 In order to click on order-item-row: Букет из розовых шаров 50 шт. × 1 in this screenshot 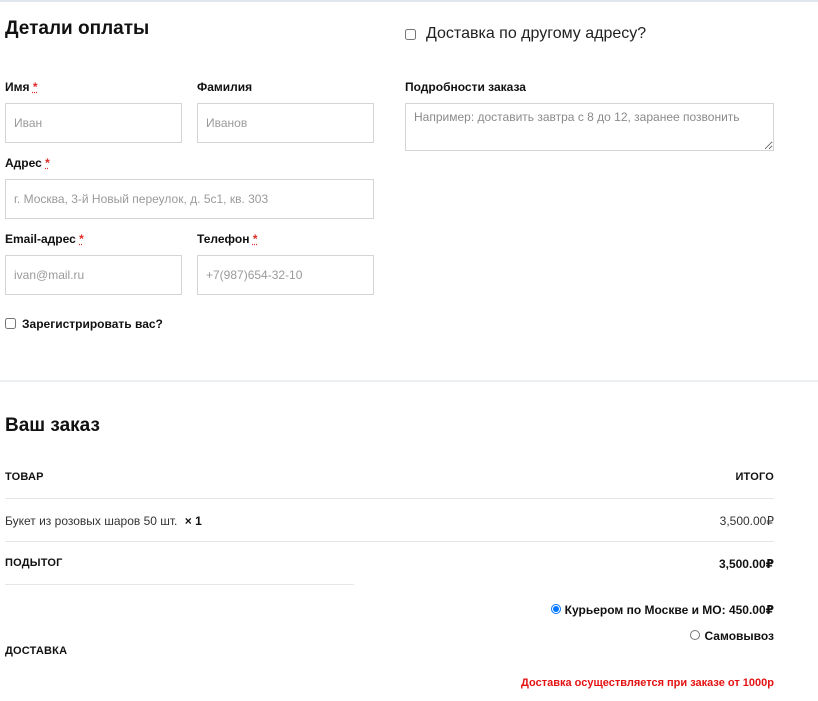, I will do `click(103, 521)`.